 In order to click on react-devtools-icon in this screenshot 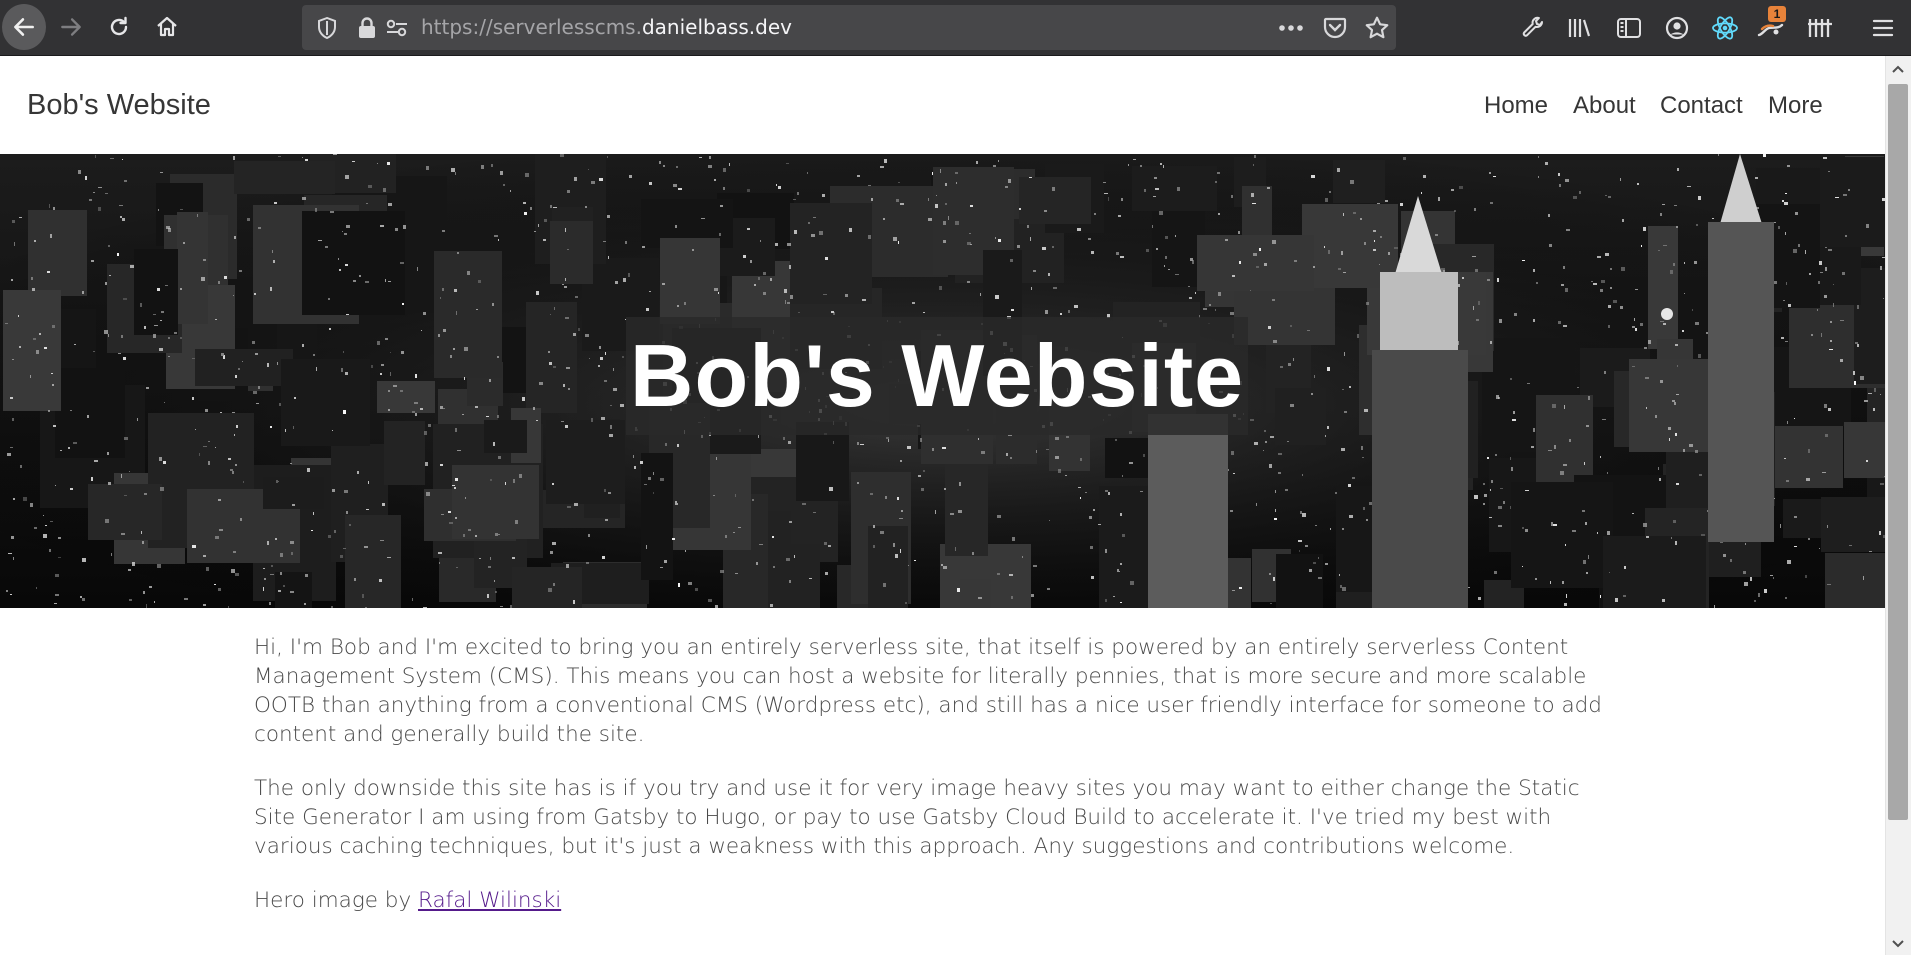, I will do `click(1725, 28)`.